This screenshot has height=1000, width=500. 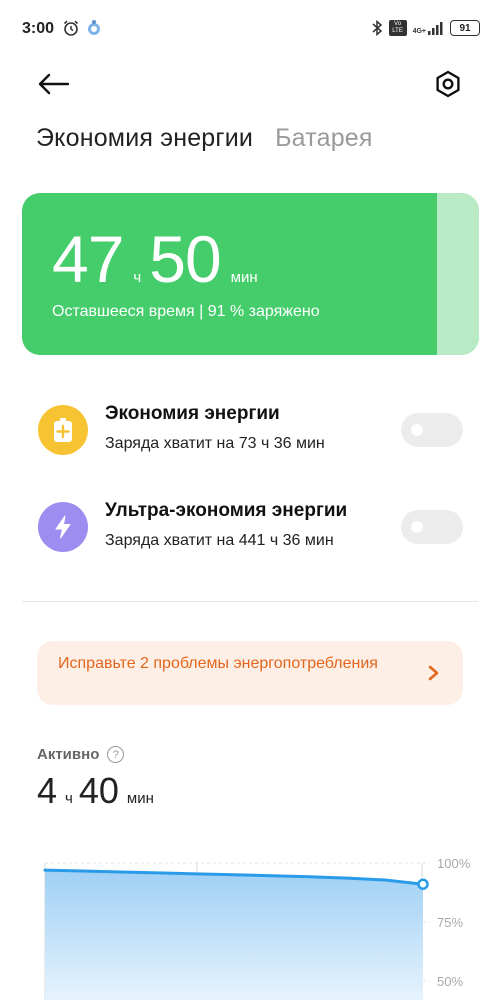 I want to click on chart-y-tick-label: 50%, so click(x=450, y=981).